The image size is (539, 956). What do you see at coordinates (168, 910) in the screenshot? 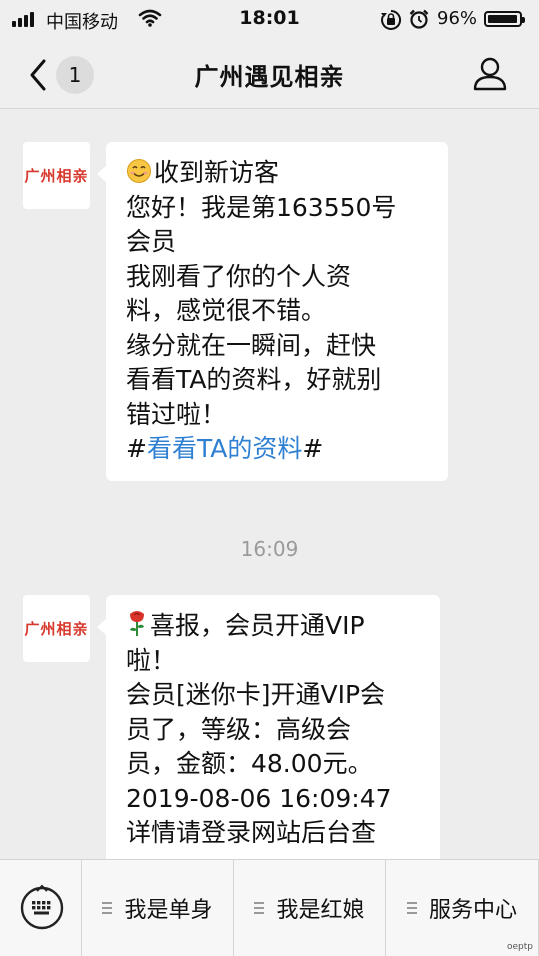
I see `menu-item-label: 我是单身` at bounding box center [168, 910].